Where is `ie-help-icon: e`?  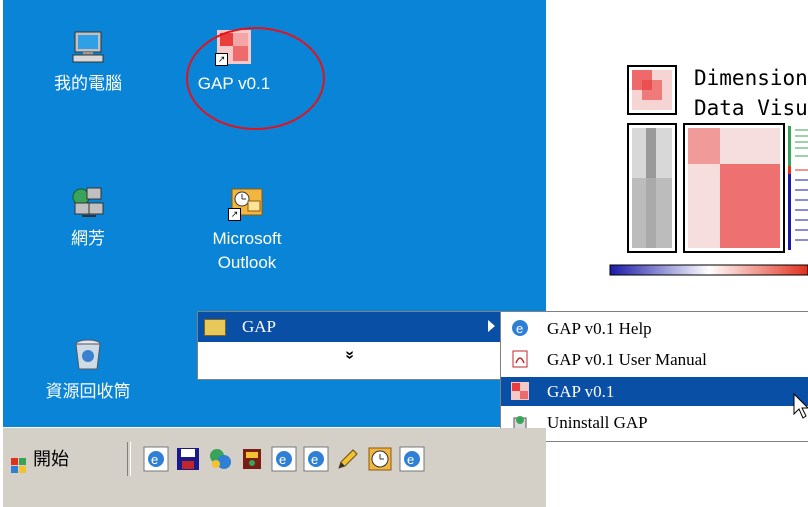
ie-help-icon: e is located at coordinates (520, 328).